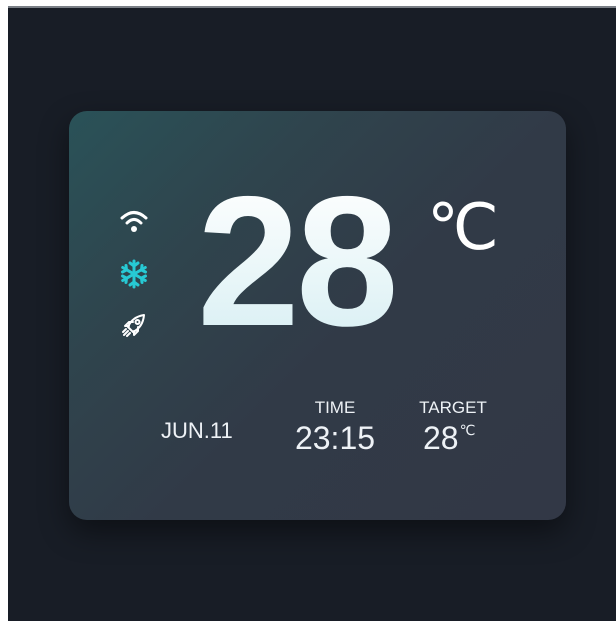 This screenshot has height=621, width=616. Describe the element at coordinates (134, 274) in the screenshot. I see `snowflake-icon` at that location.